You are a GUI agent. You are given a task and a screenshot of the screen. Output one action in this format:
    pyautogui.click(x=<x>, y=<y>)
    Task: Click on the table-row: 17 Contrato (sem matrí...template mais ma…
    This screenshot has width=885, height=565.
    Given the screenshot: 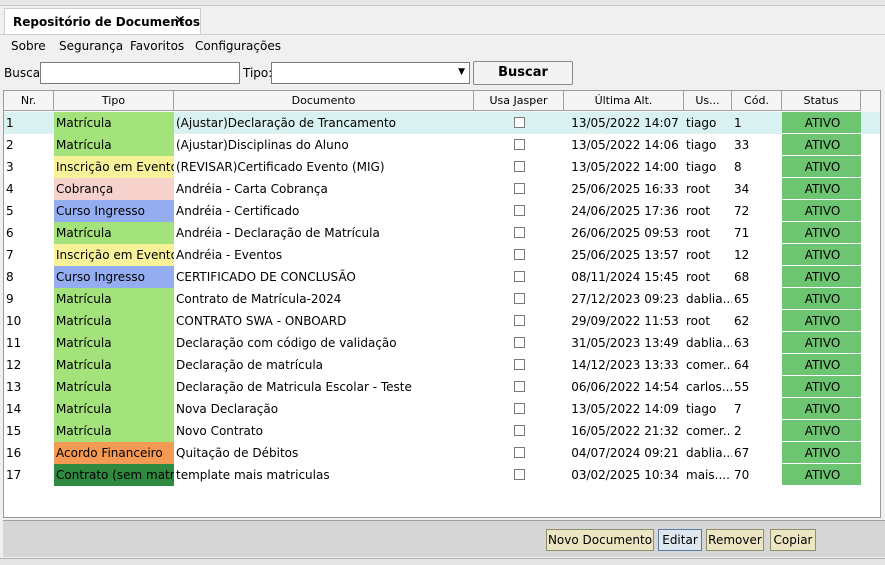 What is the action you would take?
    pyautogui.click(x=442, y=475)
    